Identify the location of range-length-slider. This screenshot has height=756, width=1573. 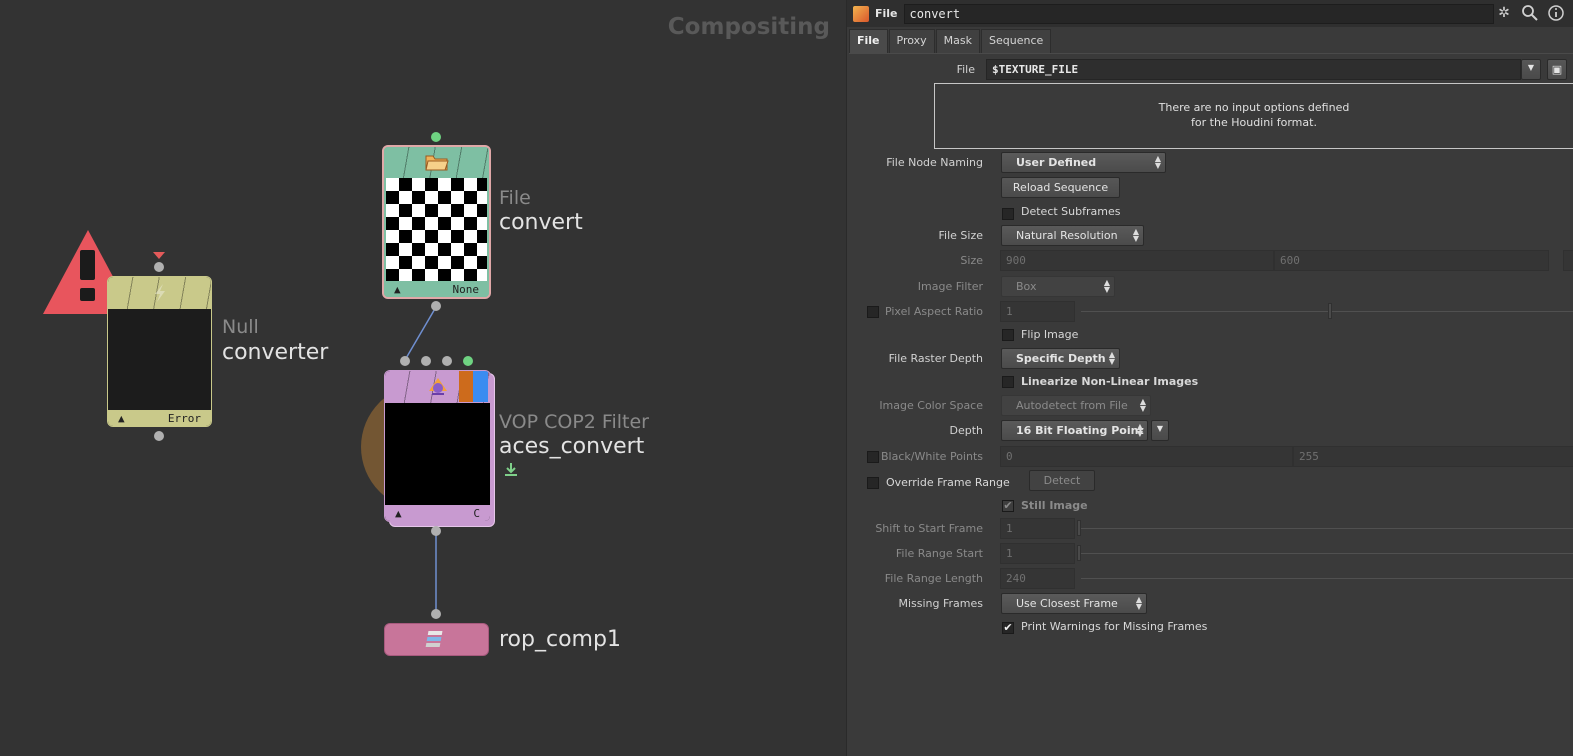
(1327, 578).